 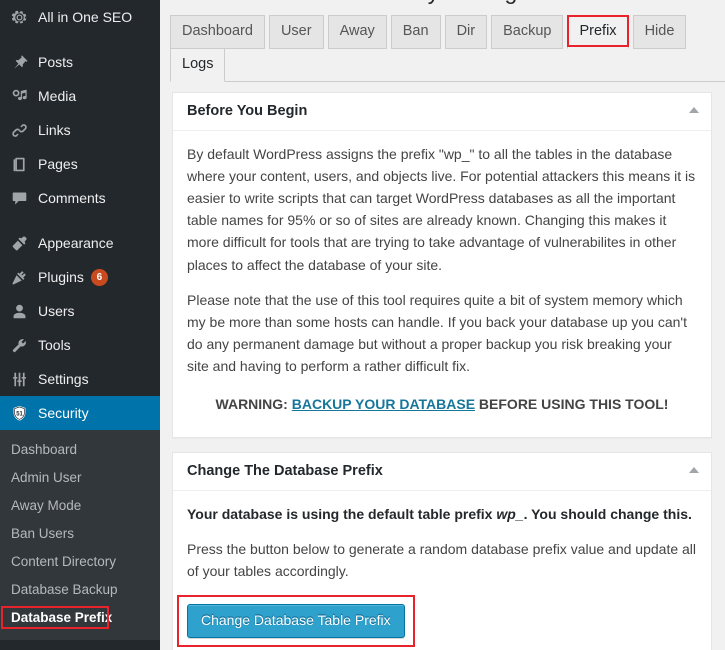 I want to click on submenu-item-database-backup: Database Backup, so click(x=80, y=590).